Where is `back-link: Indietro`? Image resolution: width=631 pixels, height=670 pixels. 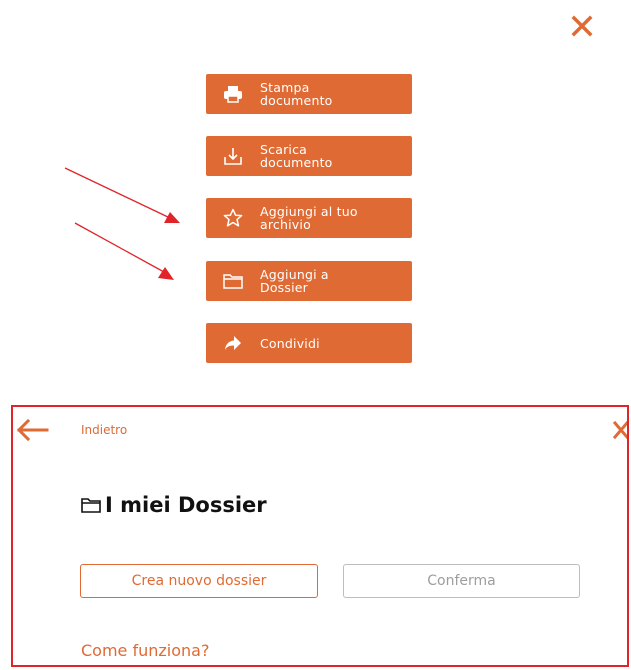 back-link: Indietro is located at coordinates (104, 430).